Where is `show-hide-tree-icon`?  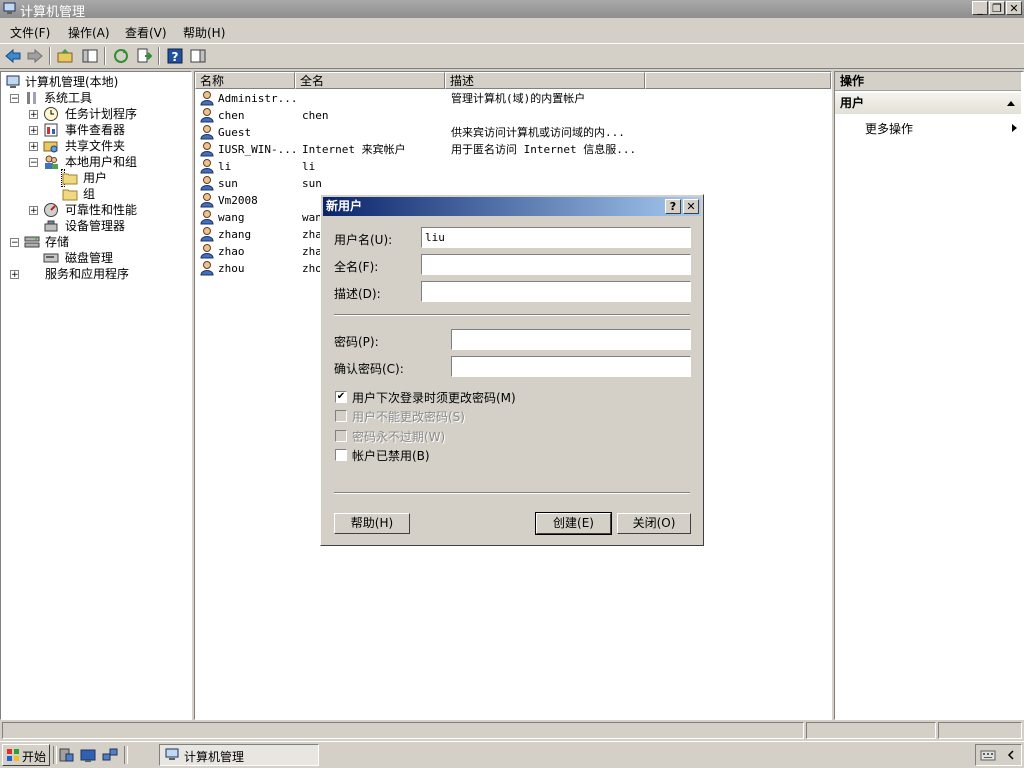 show-hide-tree-icon is located at coordinates (90, 56).